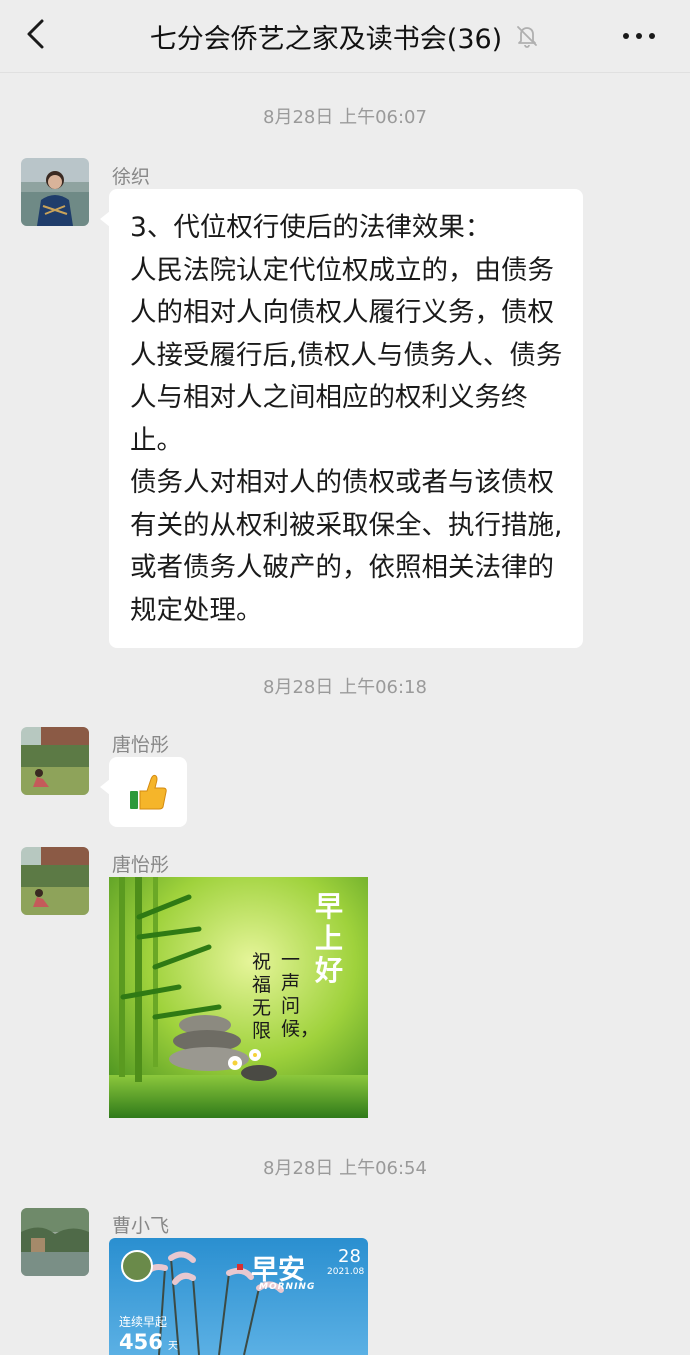  What do you see at coordinates (345, 687) in the screenshot?
I see `timestamp: 8月28日 上午06:18` at bounding box center [345, 687].